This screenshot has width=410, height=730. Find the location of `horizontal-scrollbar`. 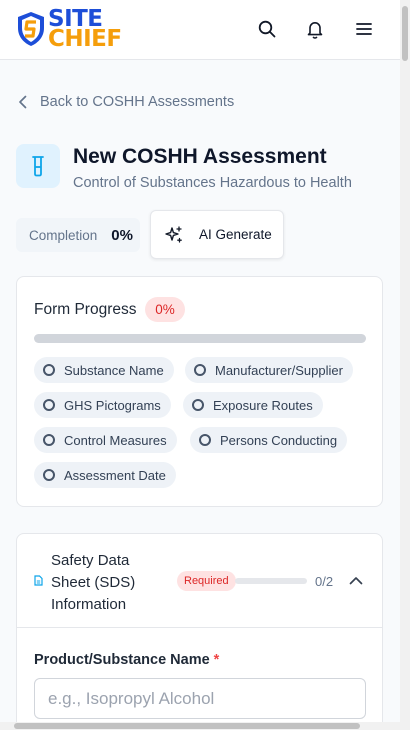

horizontal-scrollbar is located at coordinates (200, 726).